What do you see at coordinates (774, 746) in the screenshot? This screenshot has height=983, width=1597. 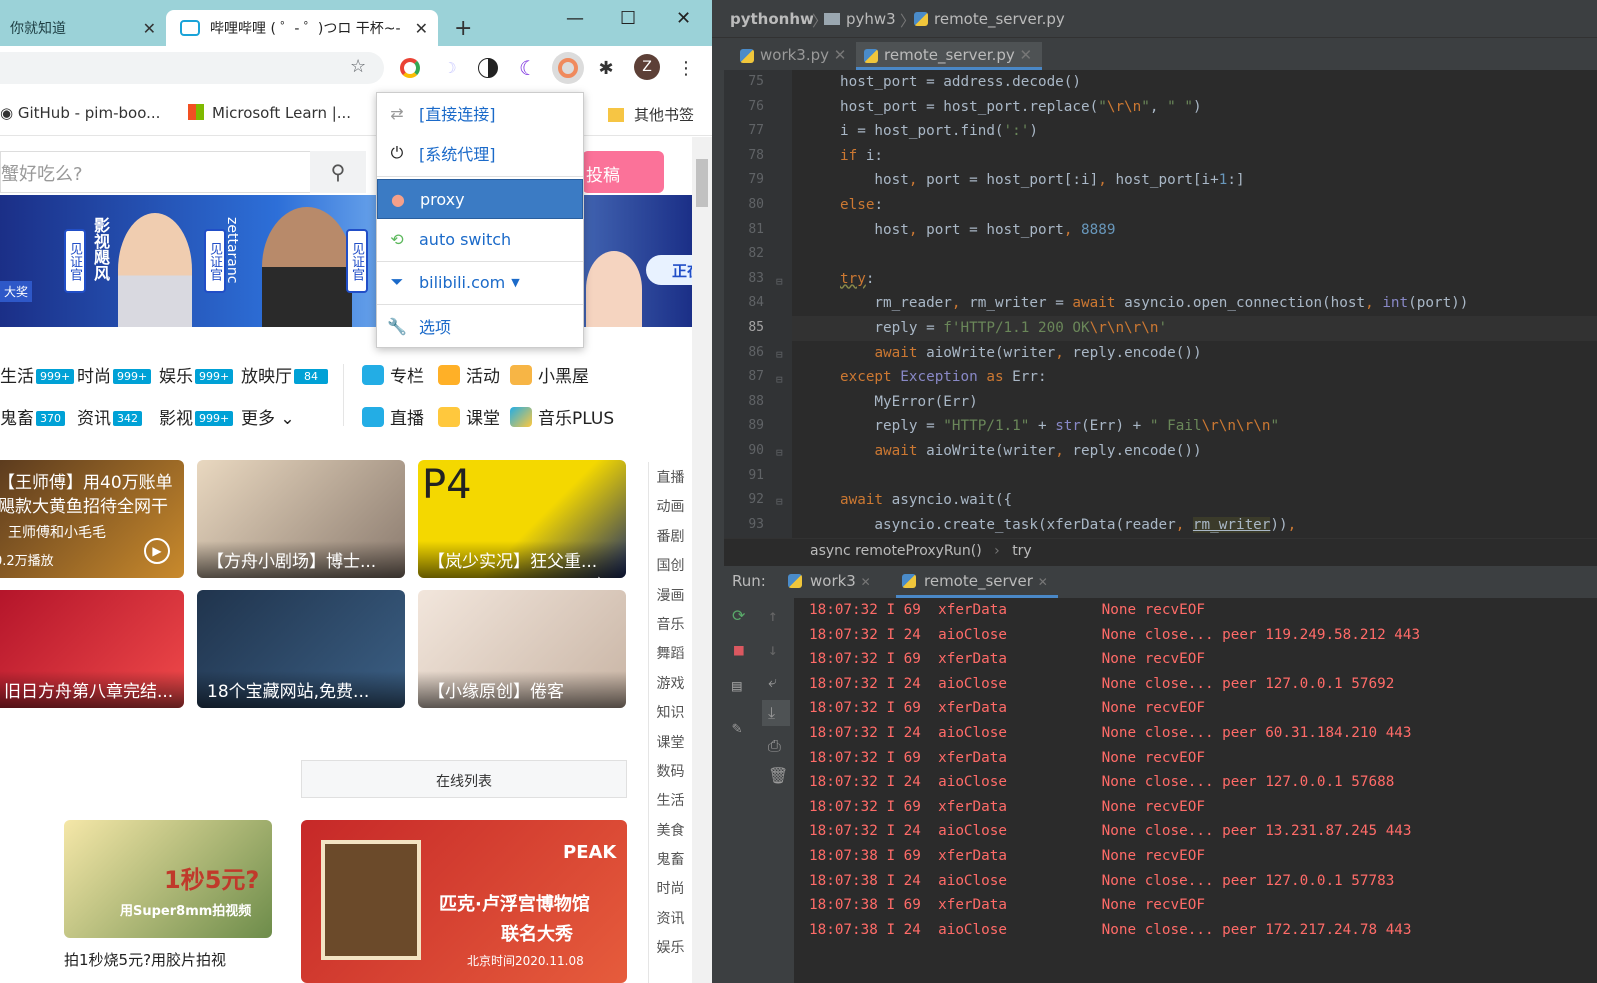 I see `print-icon: ⎙` at bounding box center [774, 746].